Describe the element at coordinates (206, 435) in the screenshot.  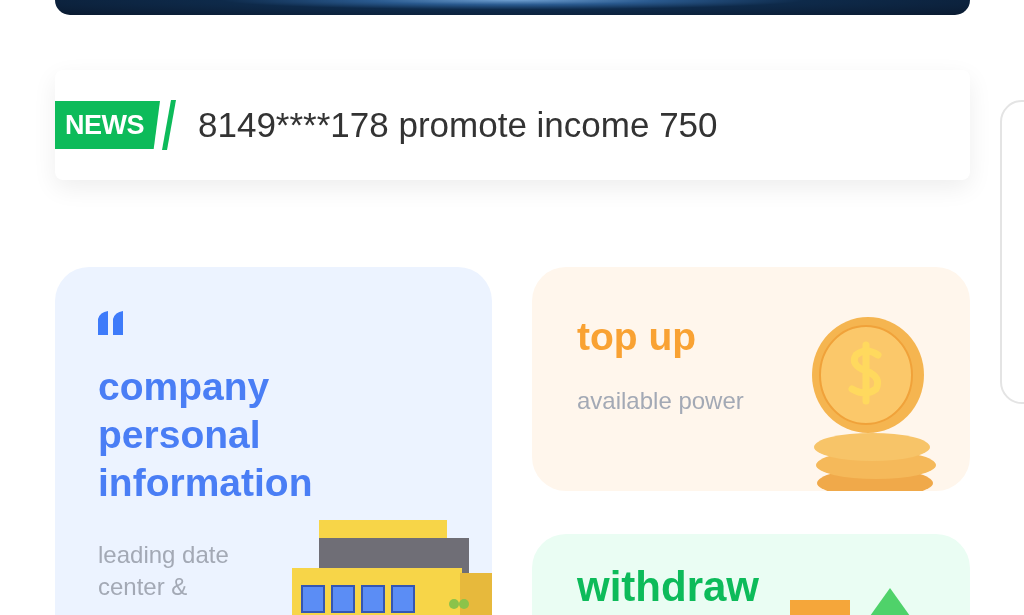
I see `card-title: company personal information` at that location.